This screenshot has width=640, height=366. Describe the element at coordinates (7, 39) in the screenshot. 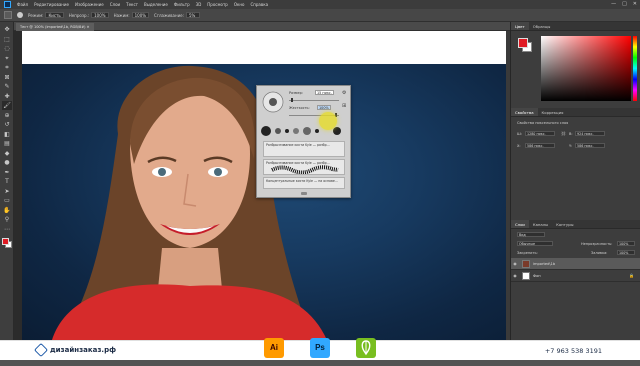

I see `marquee-tool-icon: ⬚` at that location.